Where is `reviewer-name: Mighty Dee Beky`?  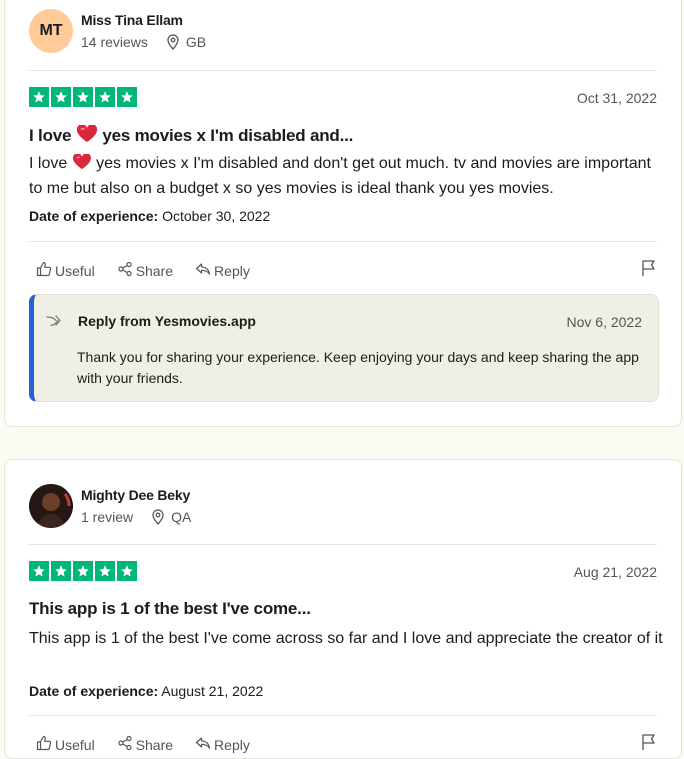
reviewer-name: Mighty Dee Beky is located at coordinates (136, 495).